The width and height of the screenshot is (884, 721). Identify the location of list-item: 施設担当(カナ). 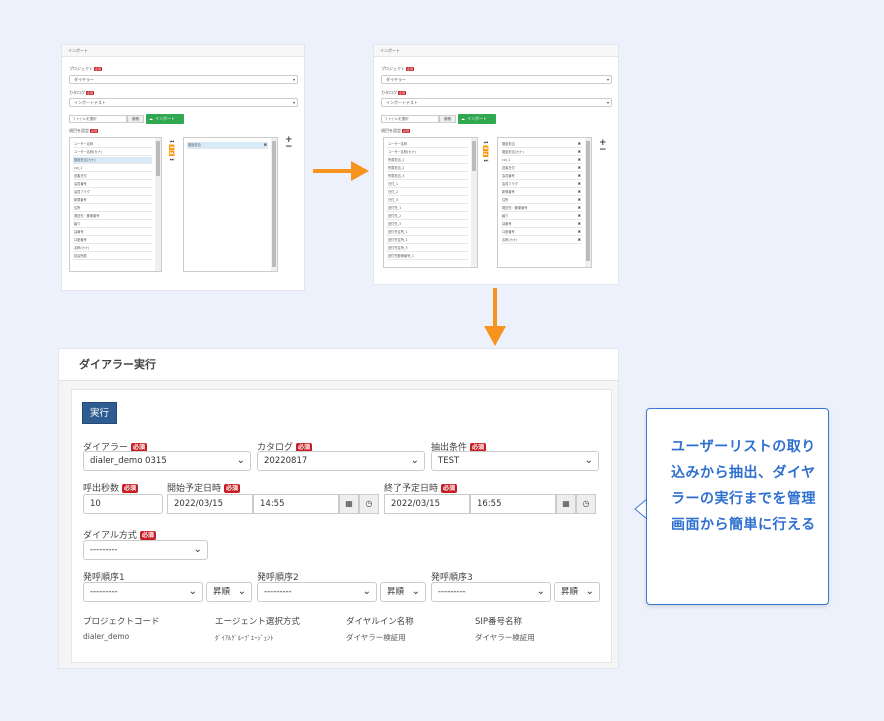
(112, 160).